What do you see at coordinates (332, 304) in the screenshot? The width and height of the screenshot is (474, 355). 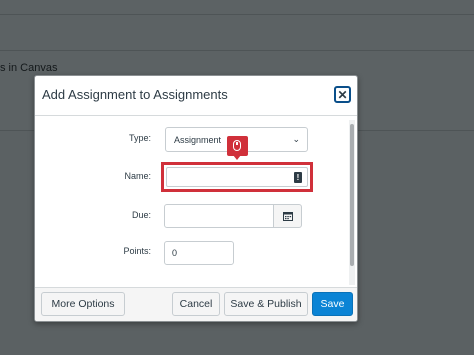 I see `save-button: Save` at bounding box center [332, 304].